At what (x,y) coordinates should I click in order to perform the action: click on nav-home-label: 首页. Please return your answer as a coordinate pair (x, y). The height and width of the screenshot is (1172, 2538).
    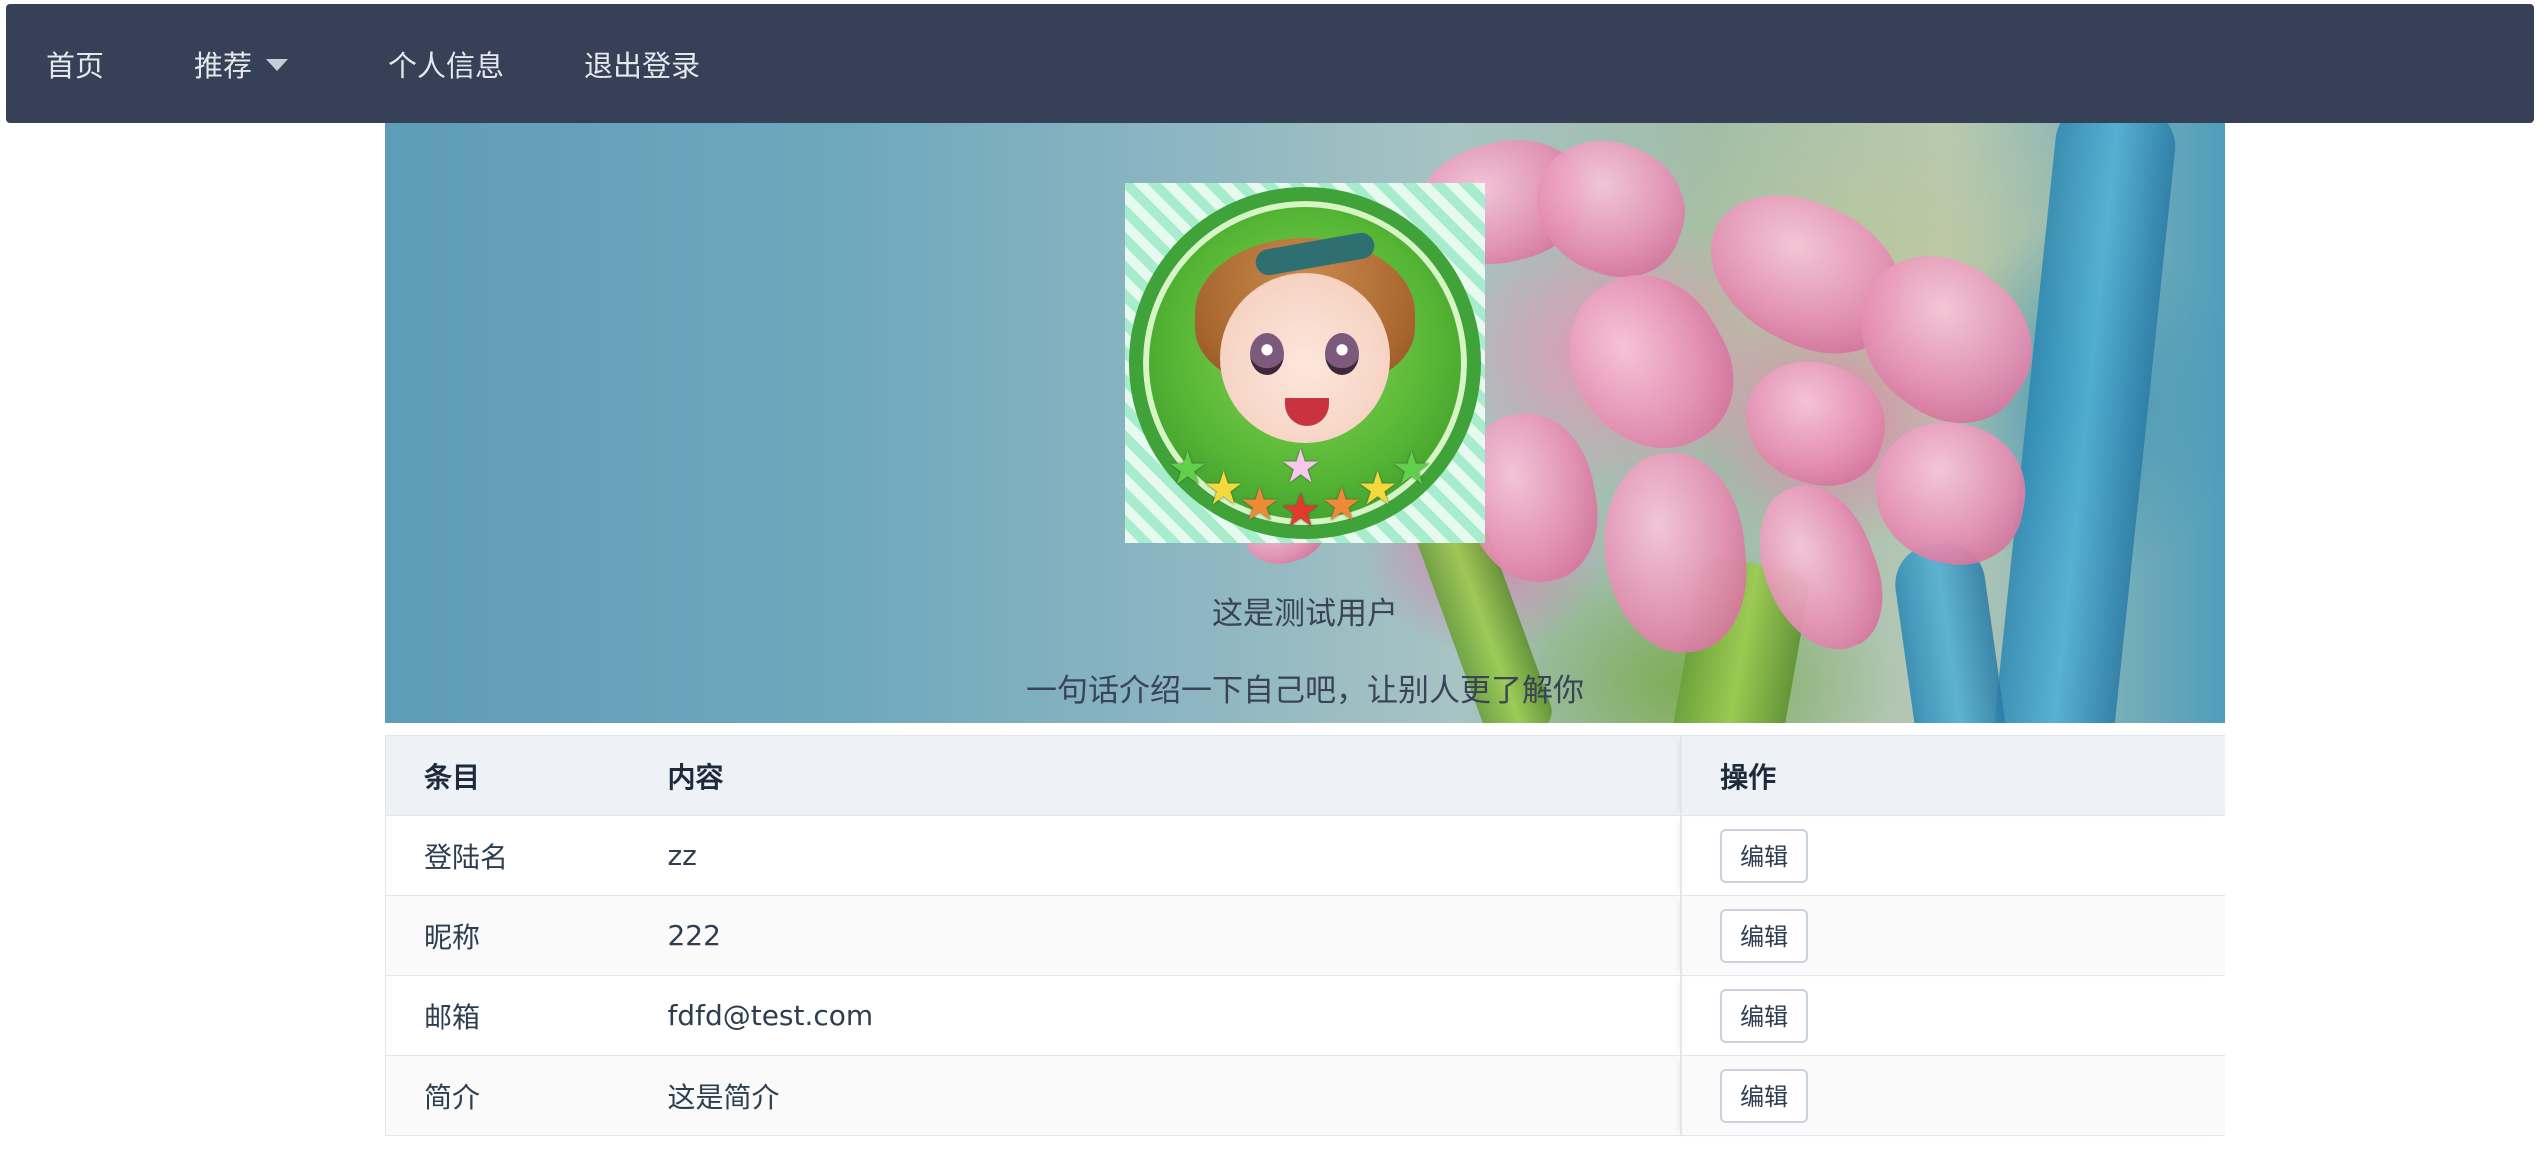
    Looking at the image, I should click on (75, 65).